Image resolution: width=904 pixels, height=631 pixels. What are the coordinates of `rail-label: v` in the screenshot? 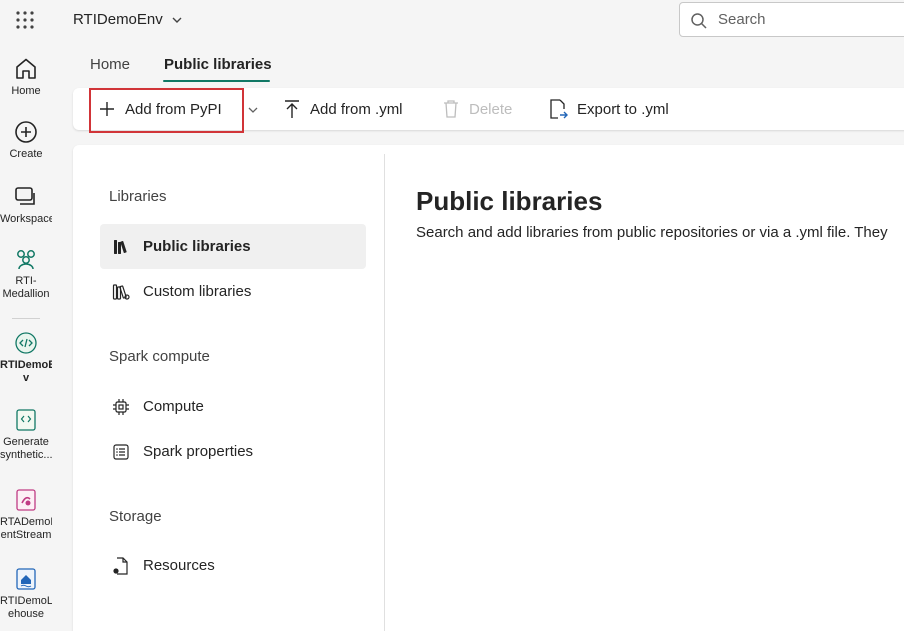 It's located at (26, 378).